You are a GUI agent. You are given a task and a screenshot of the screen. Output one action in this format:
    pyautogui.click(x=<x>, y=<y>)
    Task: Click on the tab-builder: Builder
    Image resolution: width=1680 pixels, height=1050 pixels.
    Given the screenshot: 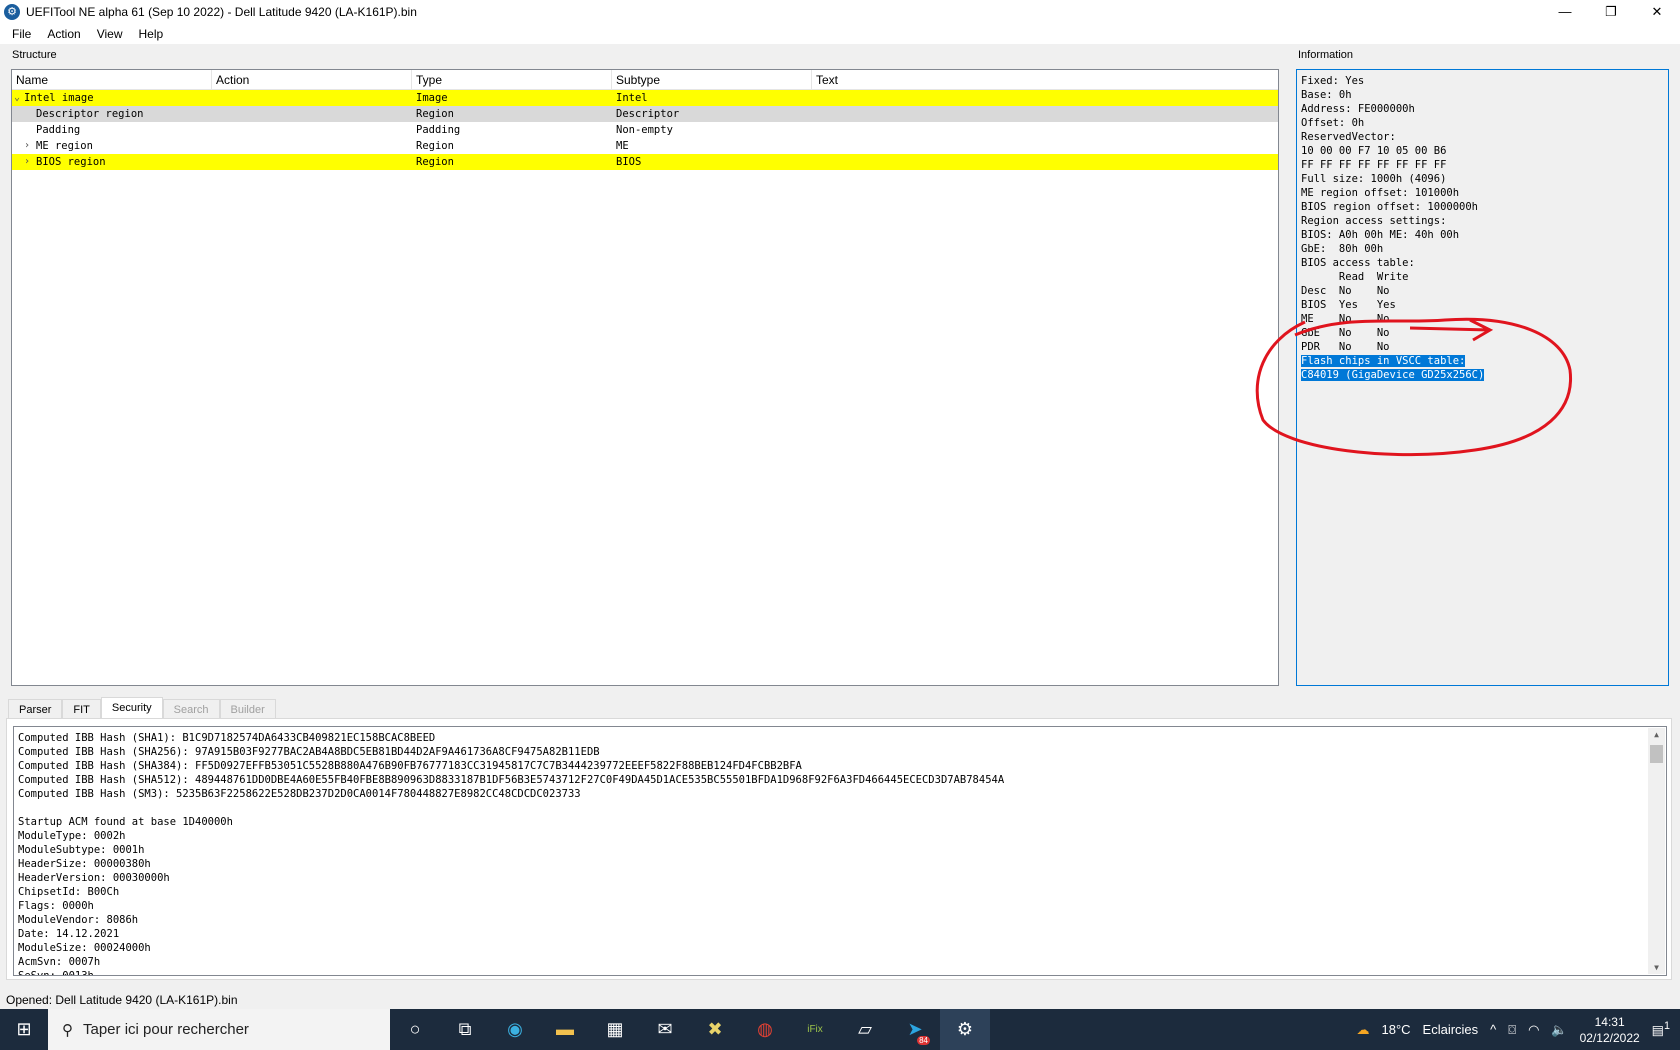 What is the action you would take?
    pyautogui.click(x=247, y=709)
    